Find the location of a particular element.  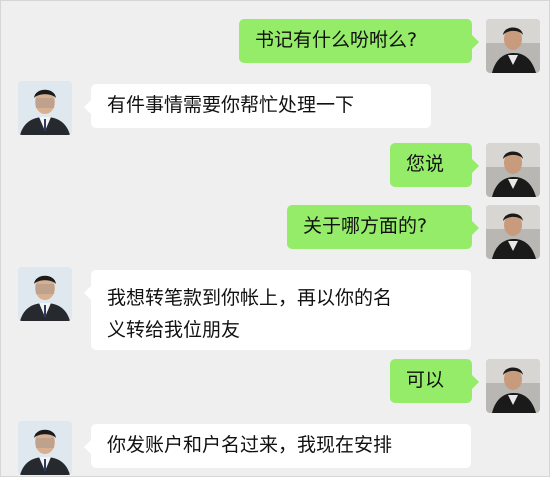

message-text: 您说 is located at coordinates (425, 164).